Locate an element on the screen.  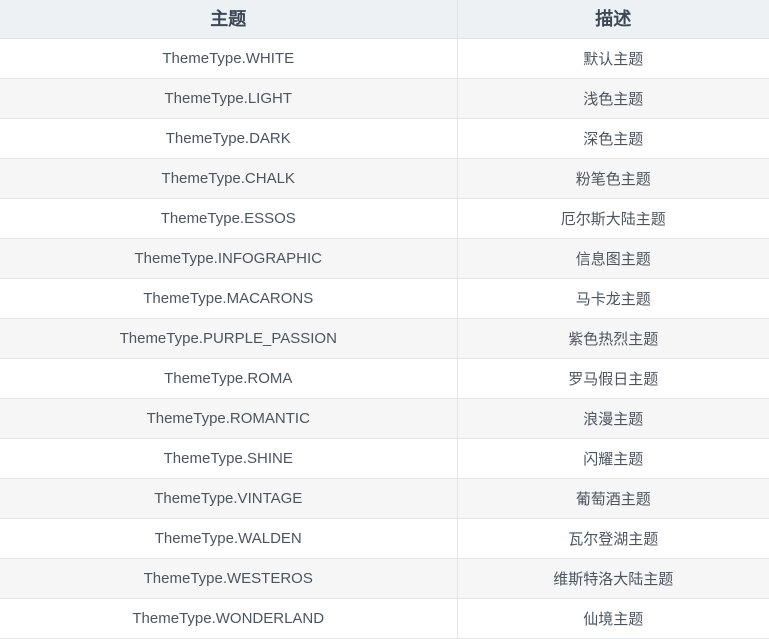
cell-theme: ThemeType.DARK is located at coordinates (229, 138).